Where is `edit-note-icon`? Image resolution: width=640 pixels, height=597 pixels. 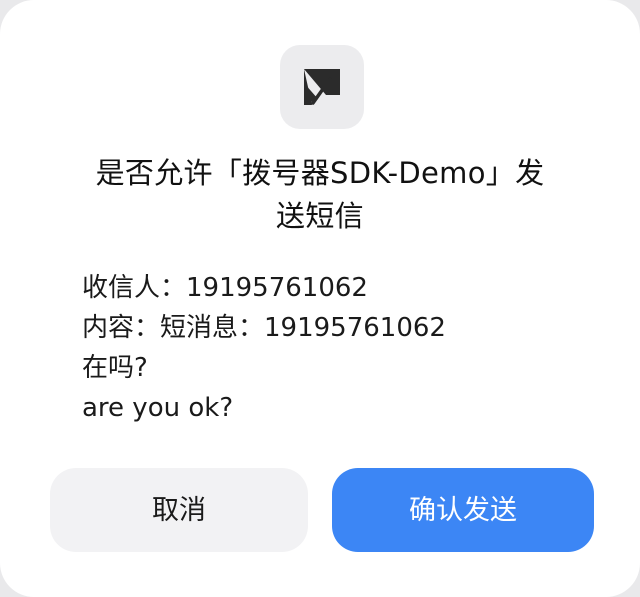 edit-note-icon is located at coordinates (322, 87).